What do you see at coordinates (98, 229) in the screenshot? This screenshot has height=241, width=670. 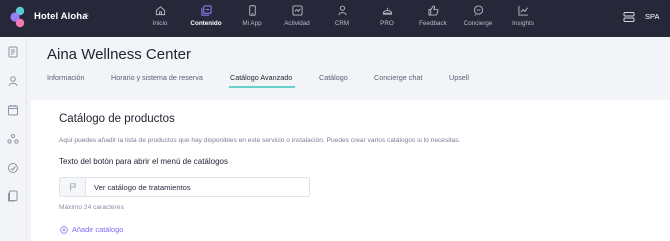 I see `add-catalog-label: Añadir catálogo` at bounding box center [98, 229].